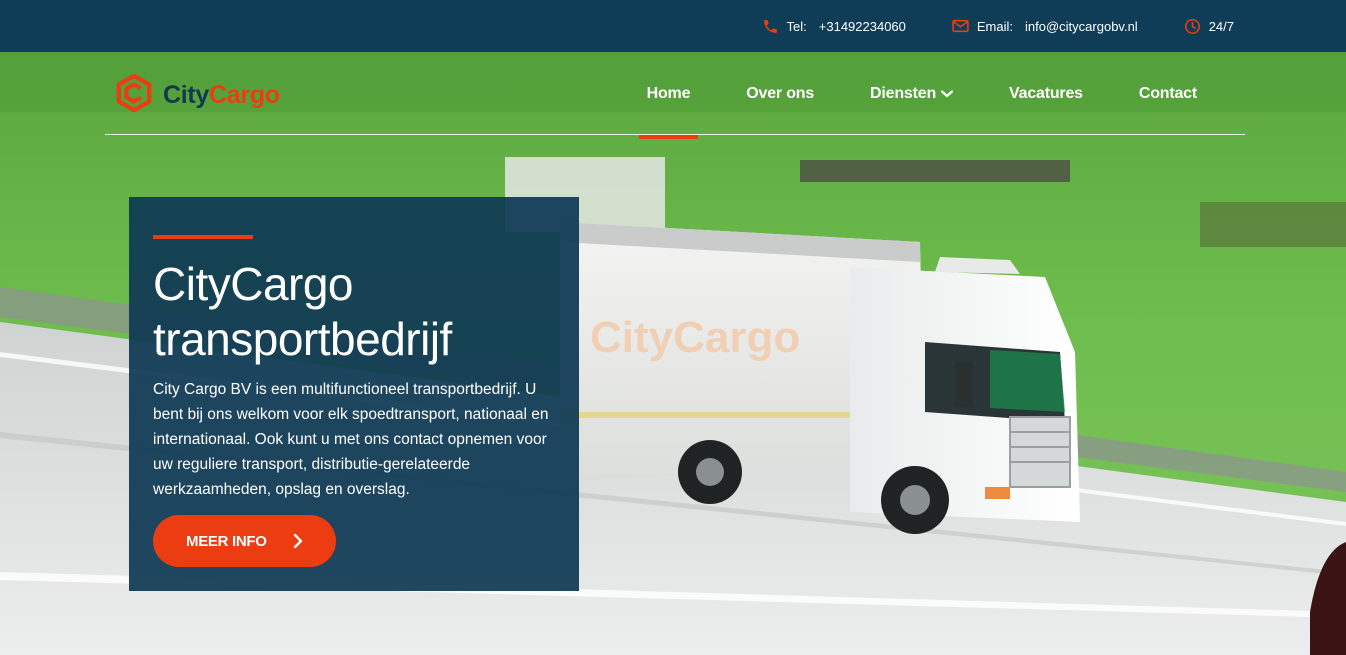 This screenshot has width=1346, height=655. I want to click on meer-info-button: MEER INFO, so click(244, 541).